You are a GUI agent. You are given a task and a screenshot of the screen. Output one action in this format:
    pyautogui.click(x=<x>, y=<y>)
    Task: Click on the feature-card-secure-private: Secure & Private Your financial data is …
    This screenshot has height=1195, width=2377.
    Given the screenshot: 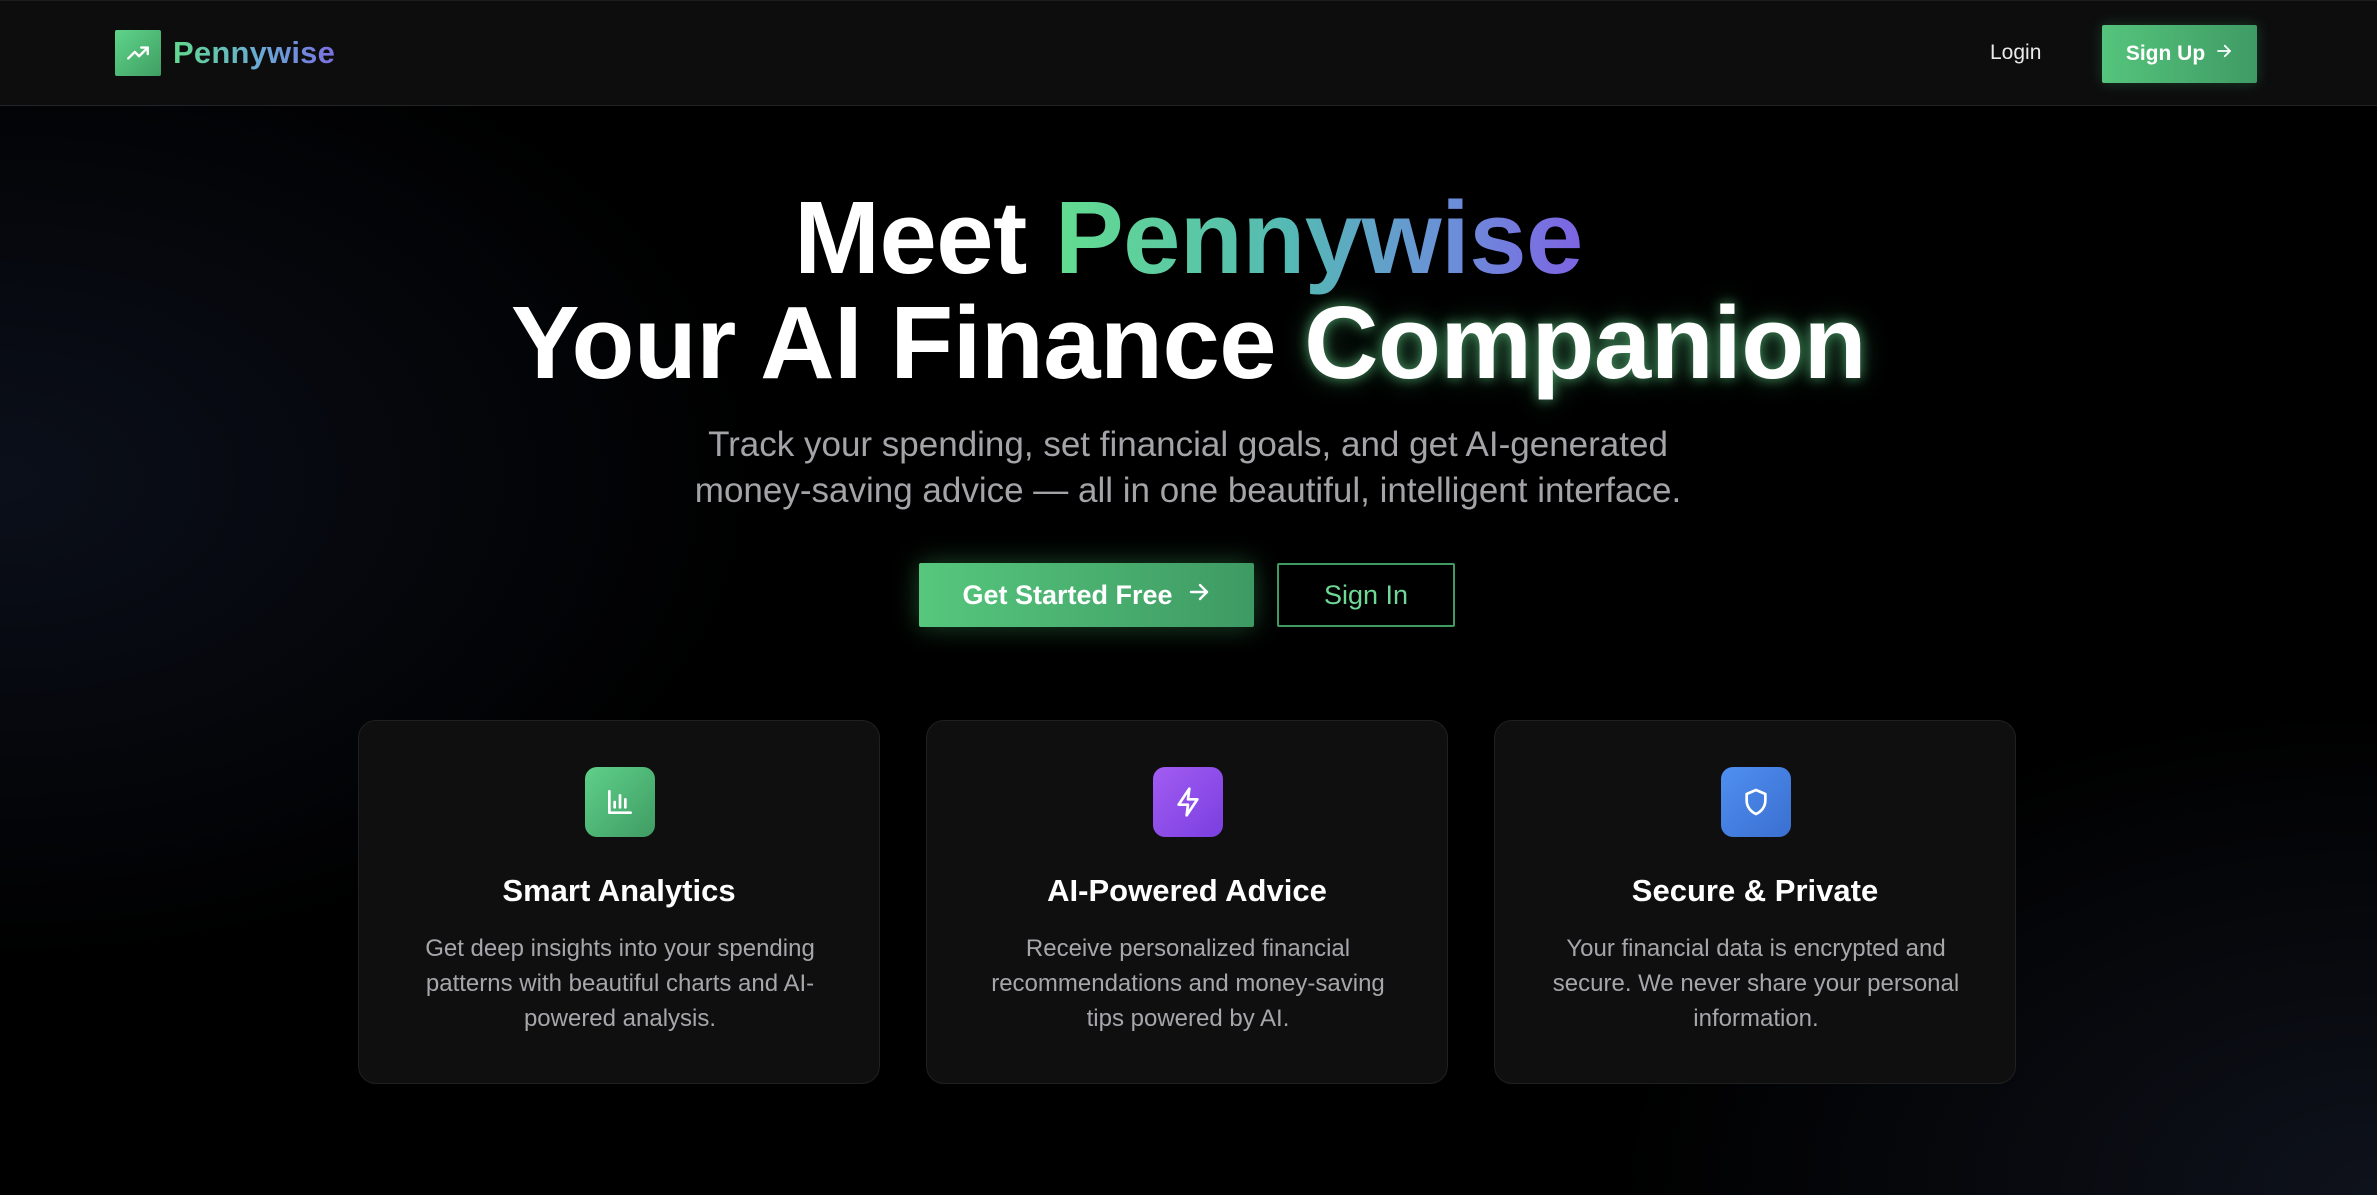 What is the action you would take?
    pyautogui.click(x=1755, y=902)
    